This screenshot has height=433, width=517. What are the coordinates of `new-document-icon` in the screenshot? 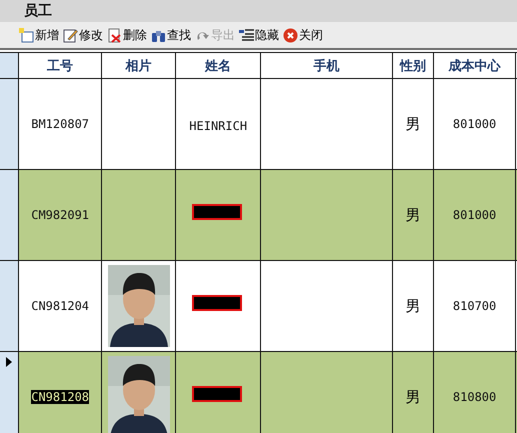 It's located at (26, 35).